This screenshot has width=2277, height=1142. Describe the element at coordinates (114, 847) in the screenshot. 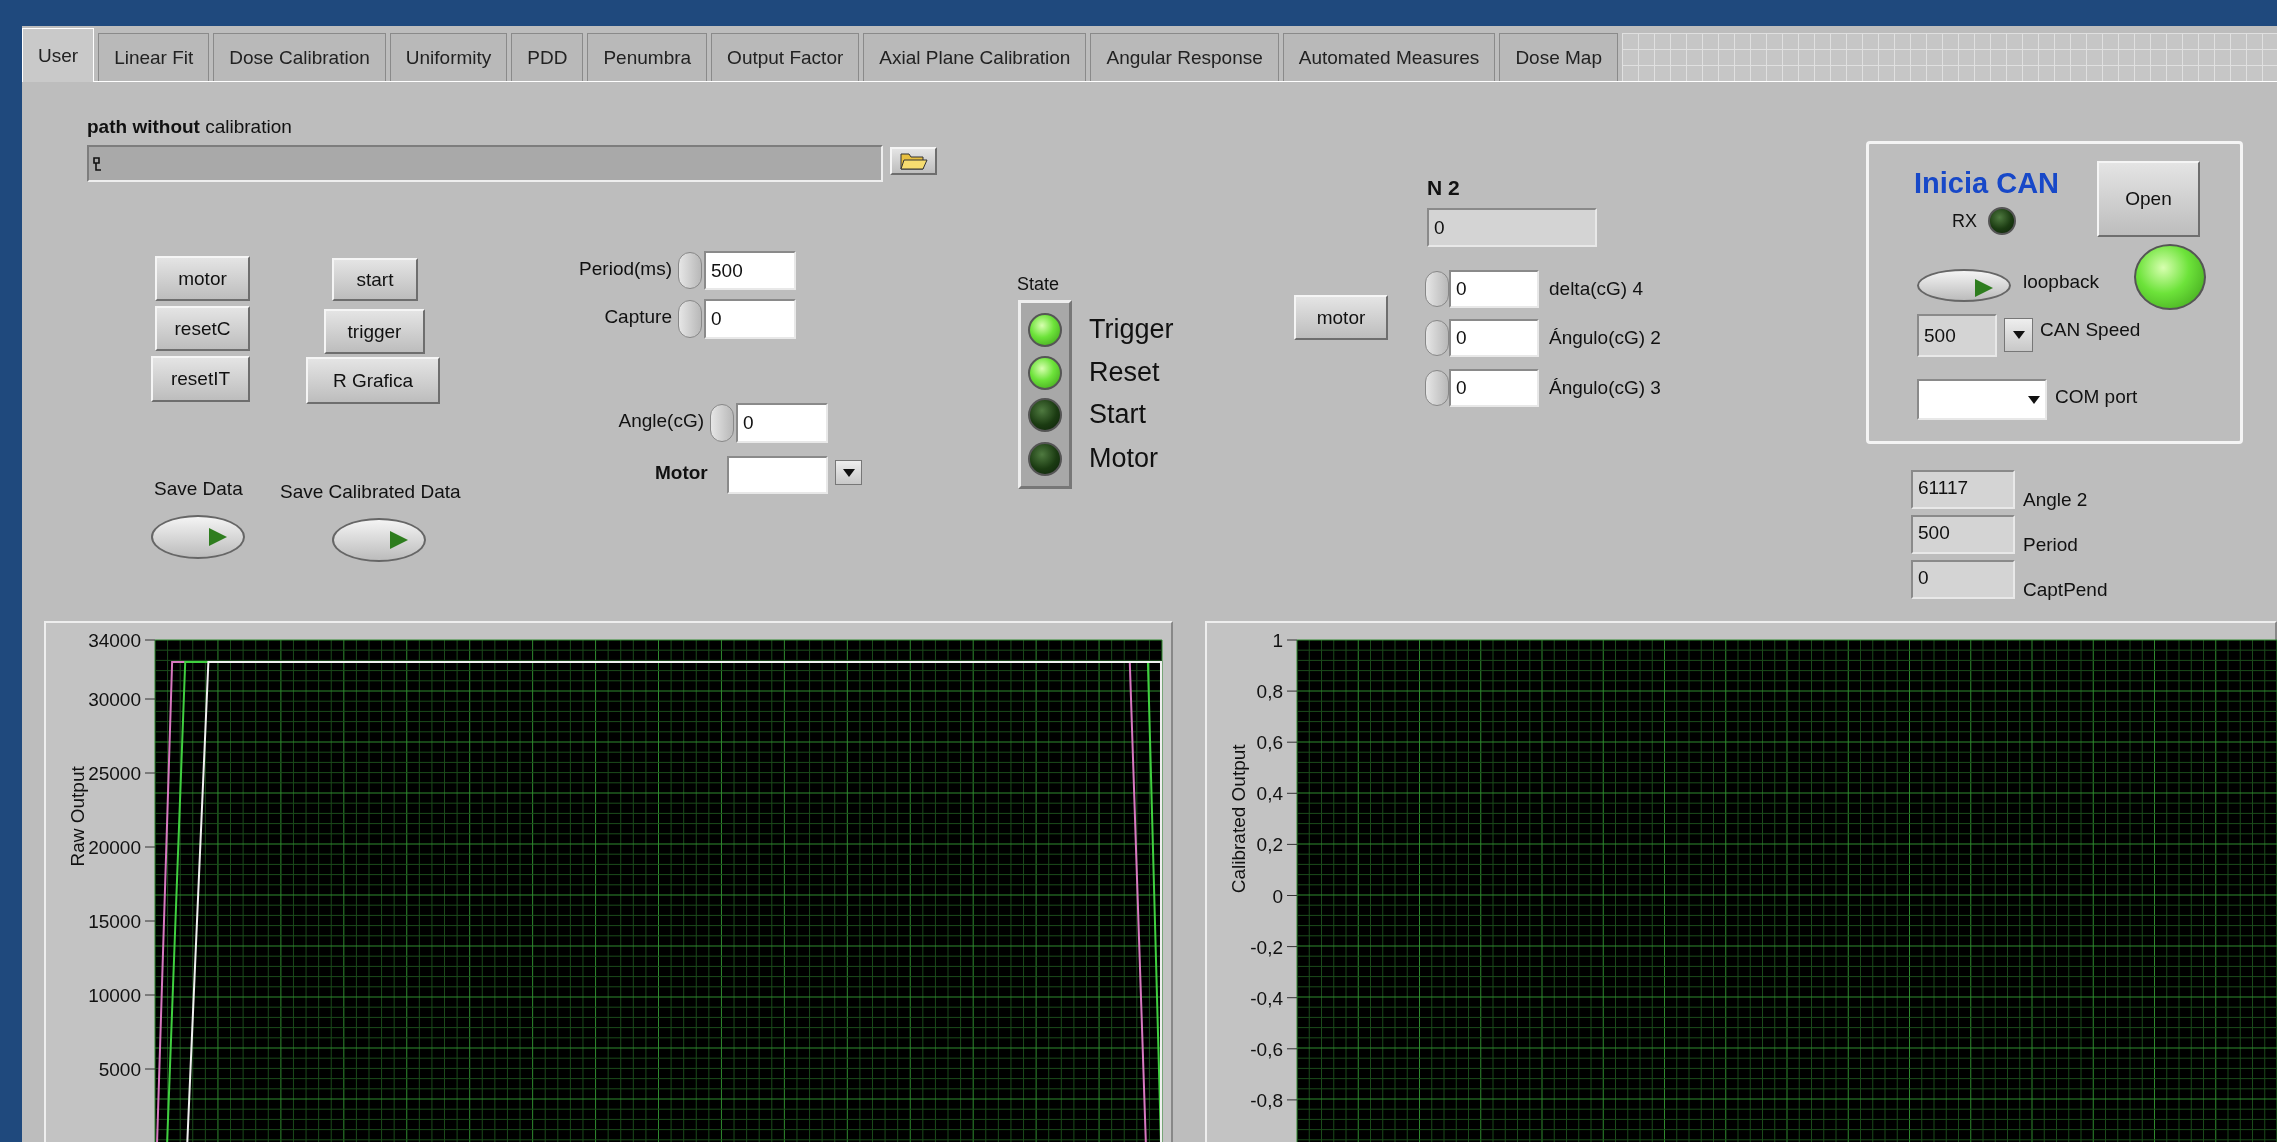

I see `y-tick-label: 20000` at that location.